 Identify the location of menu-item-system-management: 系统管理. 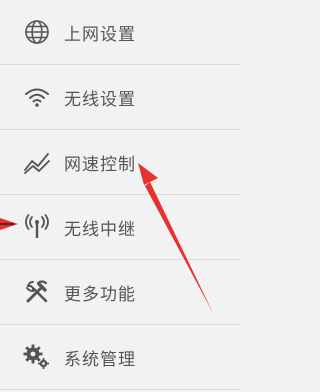
(120, 357).